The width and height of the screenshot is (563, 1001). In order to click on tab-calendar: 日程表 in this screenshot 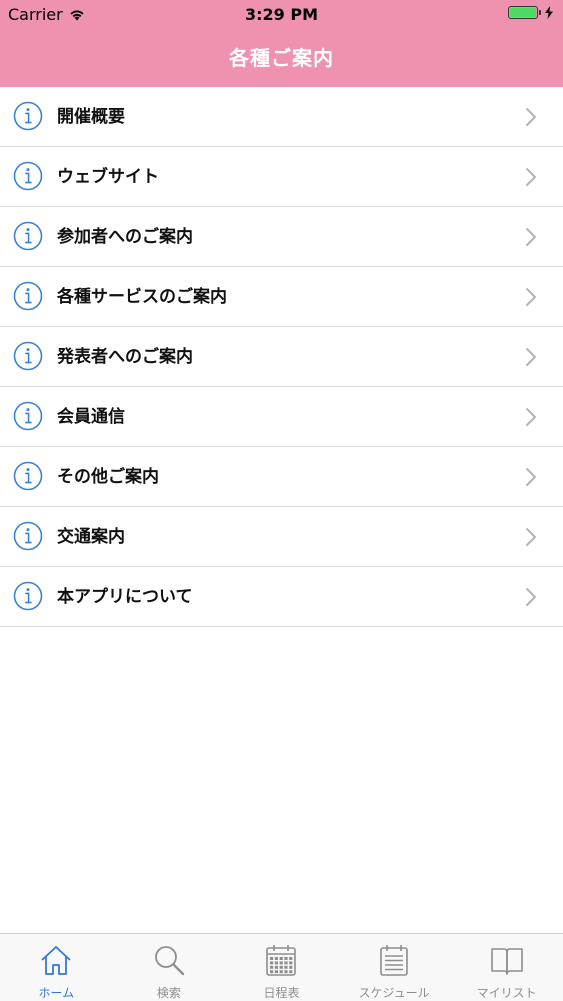, I will do `click(281, 967)`.